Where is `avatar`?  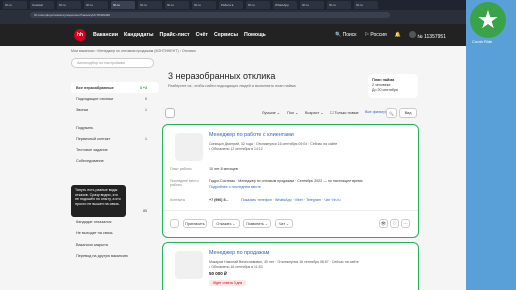 avatar is located at coordinates (412, 34).